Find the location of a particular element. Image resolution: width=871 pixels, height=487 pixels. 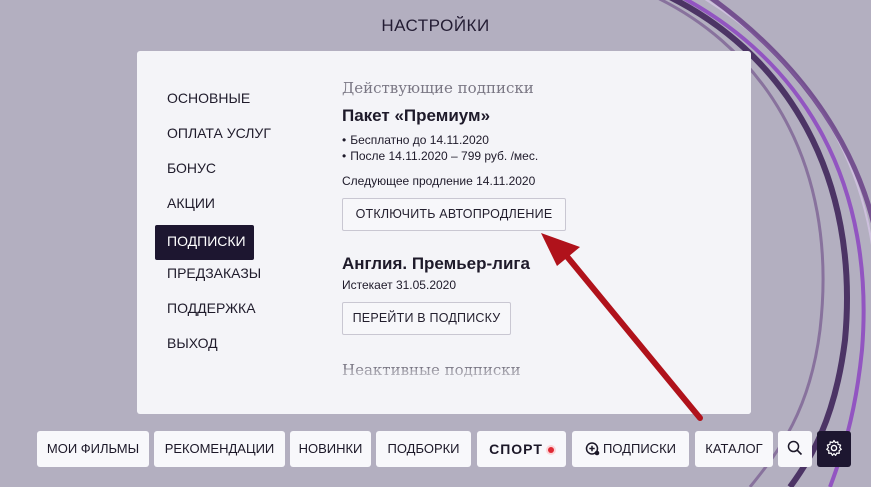

nav-collections: ПОДБОРКИ is located at coordinates (423, 449).